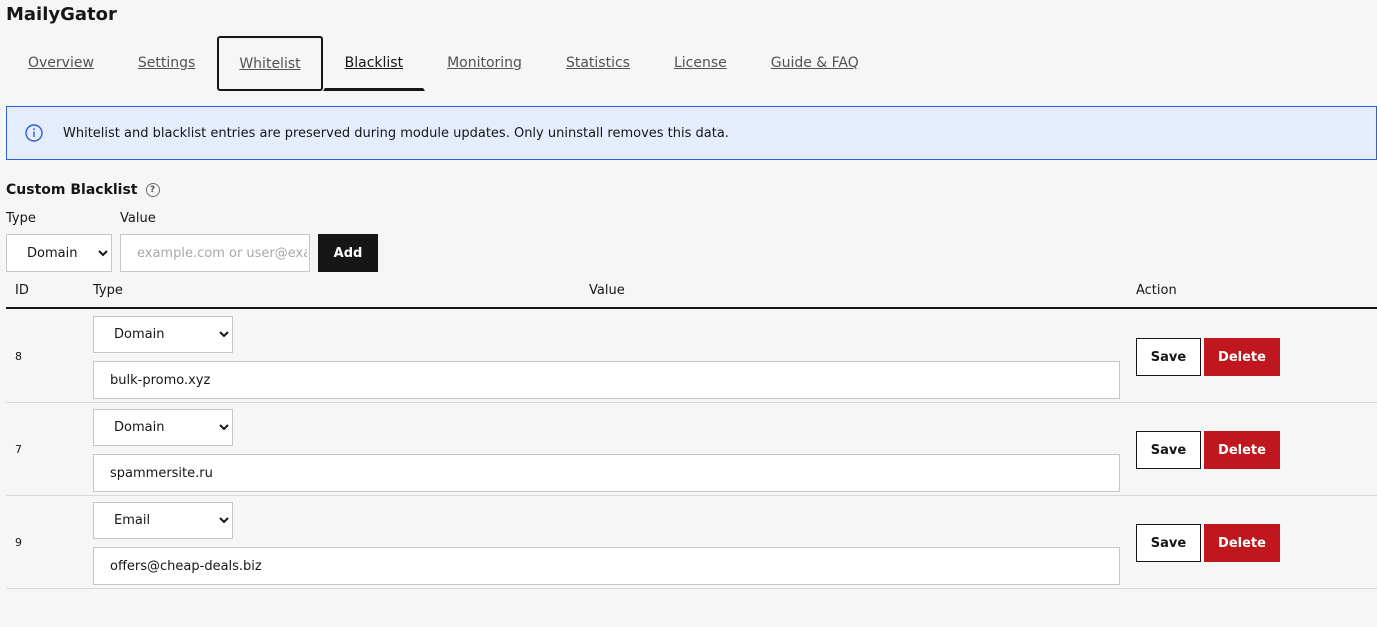 This screenshot has width=1377, height=627. What do you see at coordinates (700, 63) in the screenshot?
I see `tab-license: License` at bounding box center [700, 63].